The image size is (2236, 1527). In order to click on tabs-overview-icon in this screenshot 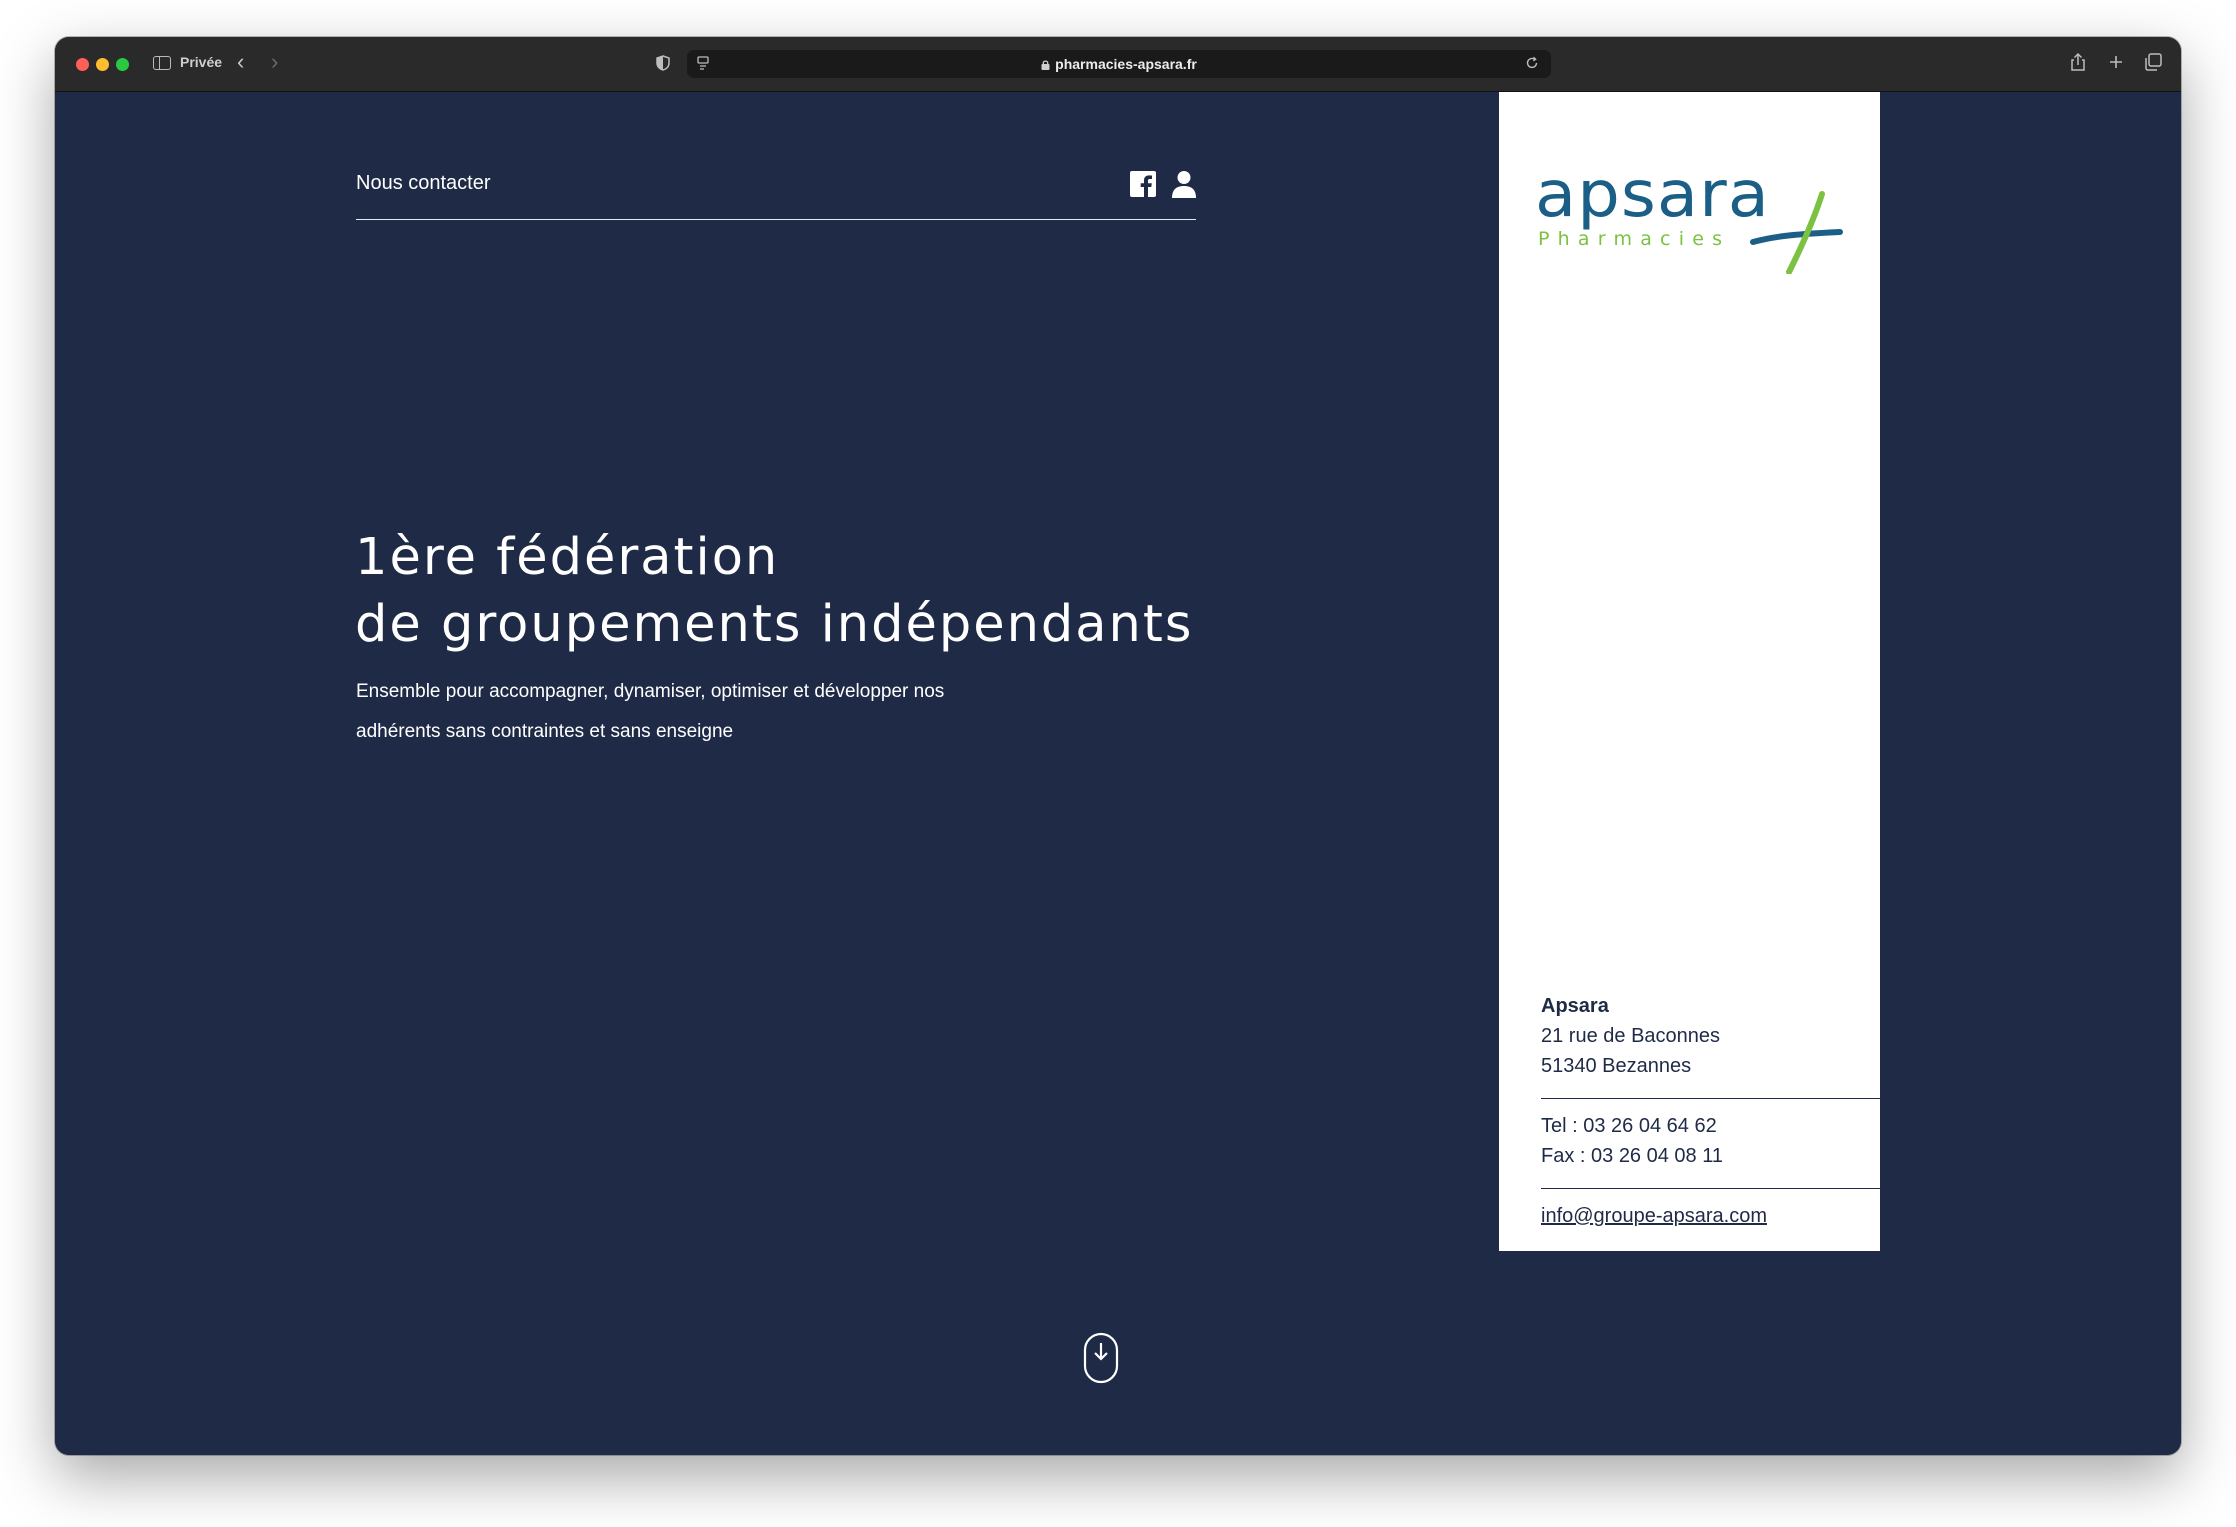, I will do `click(2153, 62)`.